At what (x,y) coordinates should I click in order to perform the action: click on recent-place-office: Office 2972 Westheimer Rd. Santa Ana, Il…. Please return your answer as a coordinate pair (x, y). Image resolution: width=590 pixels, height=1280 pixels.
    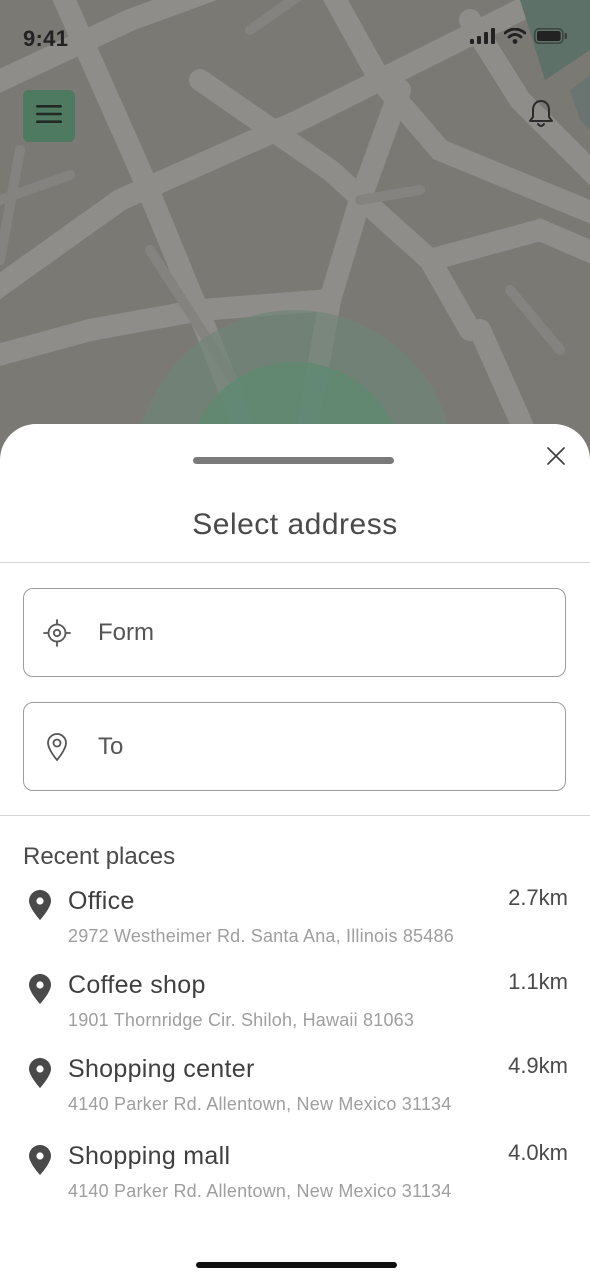
    Looking at the image, I should click on (295, 920).